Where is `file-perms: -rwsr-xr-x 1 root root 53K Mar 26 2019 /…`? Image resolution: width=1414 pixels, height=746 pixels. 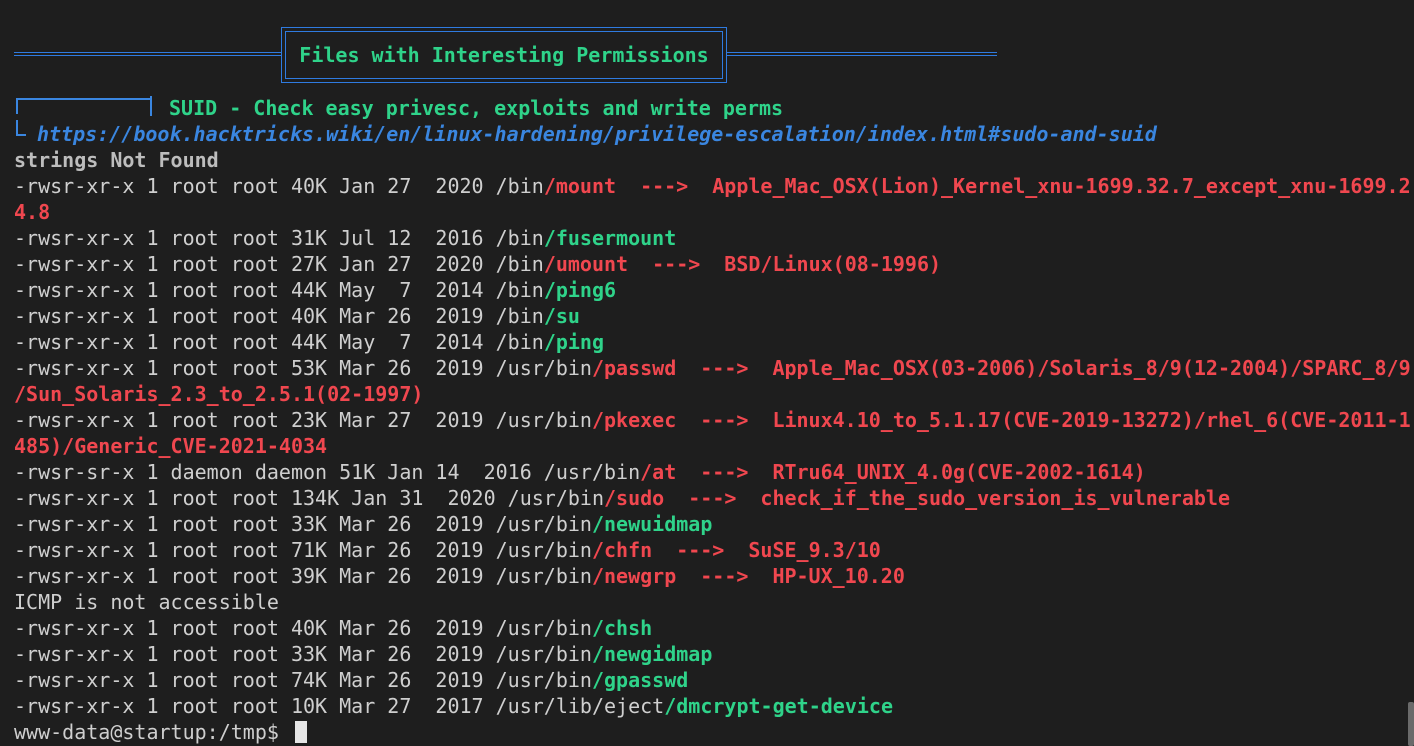
file-perms: -rwsr-xr-x 1 root root 53K Mar 26 2019 /… is located at coordinates (303, 368).